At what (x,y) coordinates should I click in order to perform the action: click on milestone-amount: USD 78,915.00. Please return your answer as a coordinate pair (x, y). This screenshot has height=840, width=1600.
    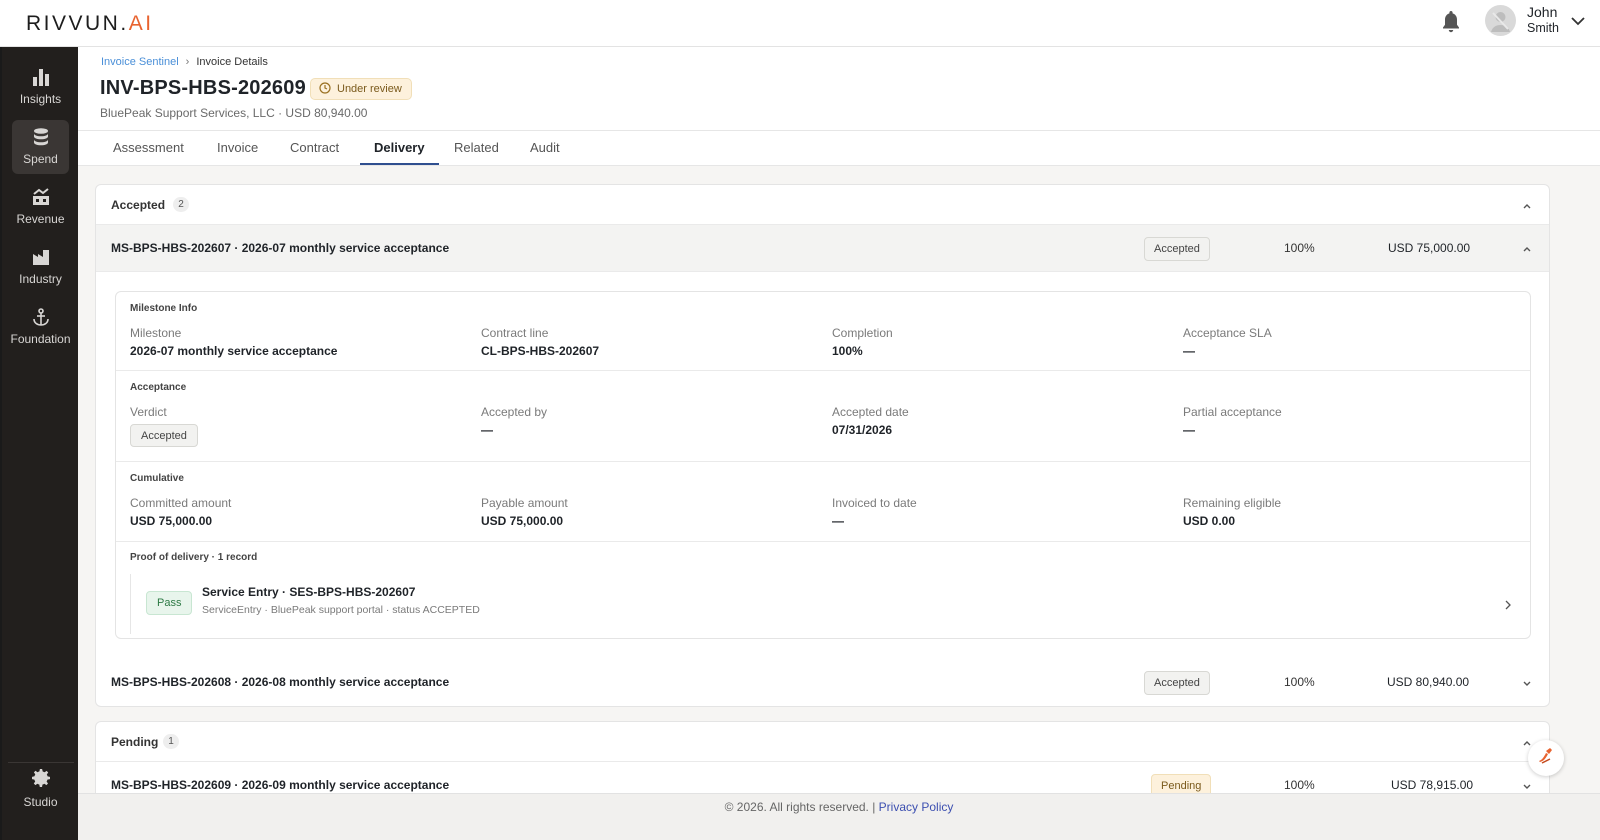
    Looking at the image, I should click on (1432, 785).